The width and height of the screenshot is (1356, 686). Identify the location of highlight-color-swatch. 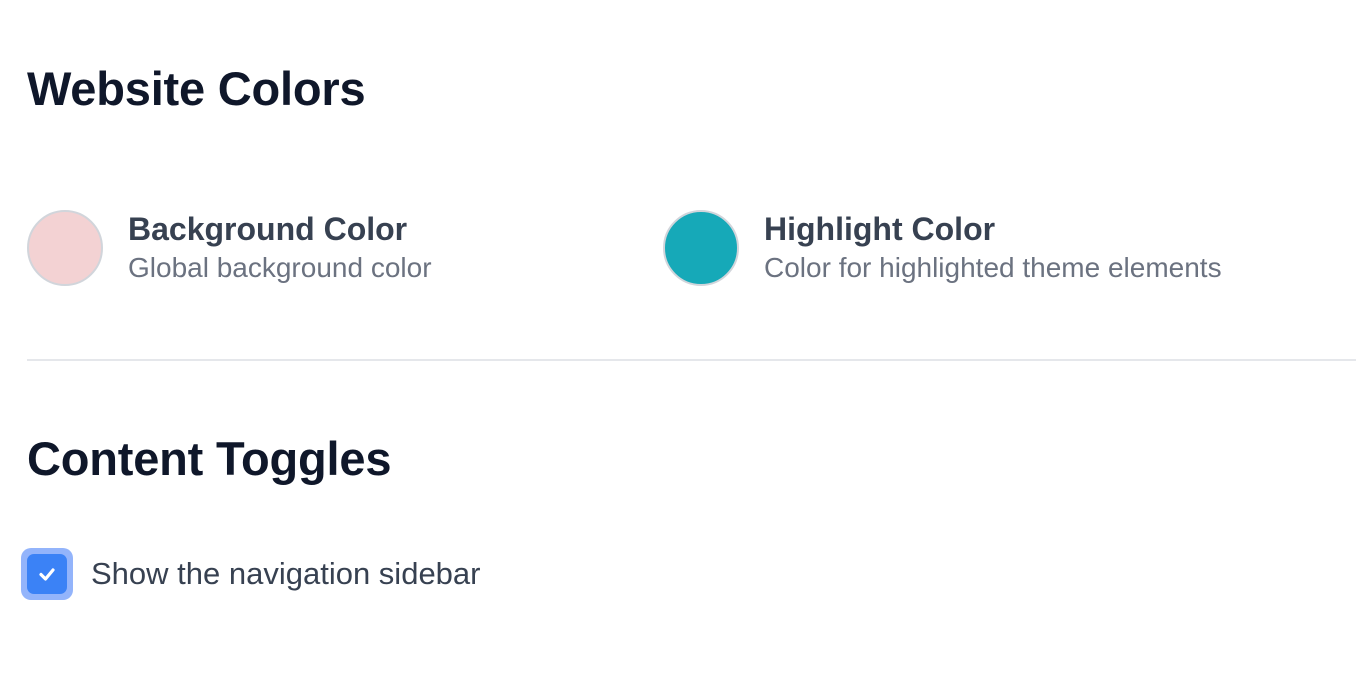
(701, 248).